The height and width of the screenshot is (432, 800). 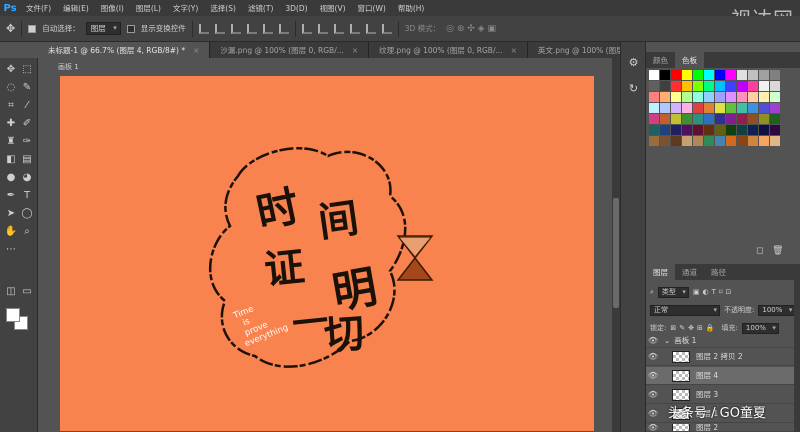 I want to click on 3d-orbit-icon: ◎ ⊛ ✣ ◈ ▣, so click(x=471, y=29).